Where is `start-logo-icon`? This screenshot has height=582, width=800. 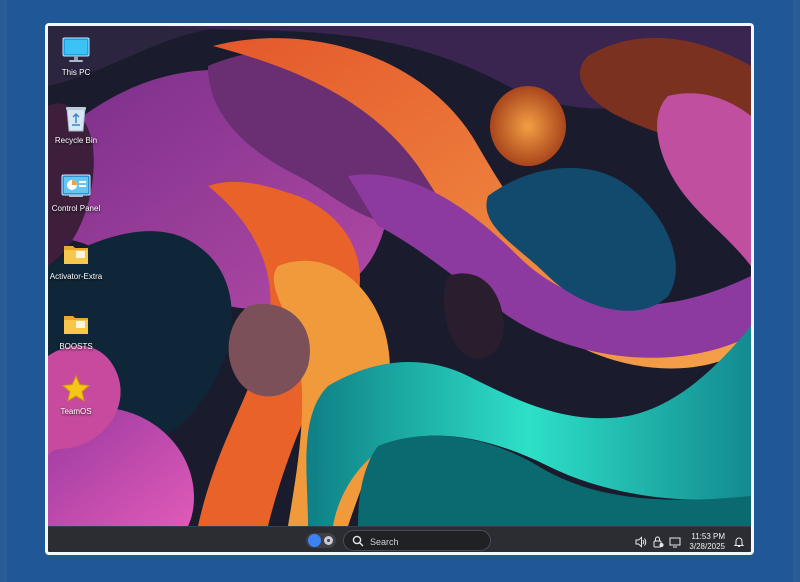 start-logo-icon is located at coordinates (314, 540).